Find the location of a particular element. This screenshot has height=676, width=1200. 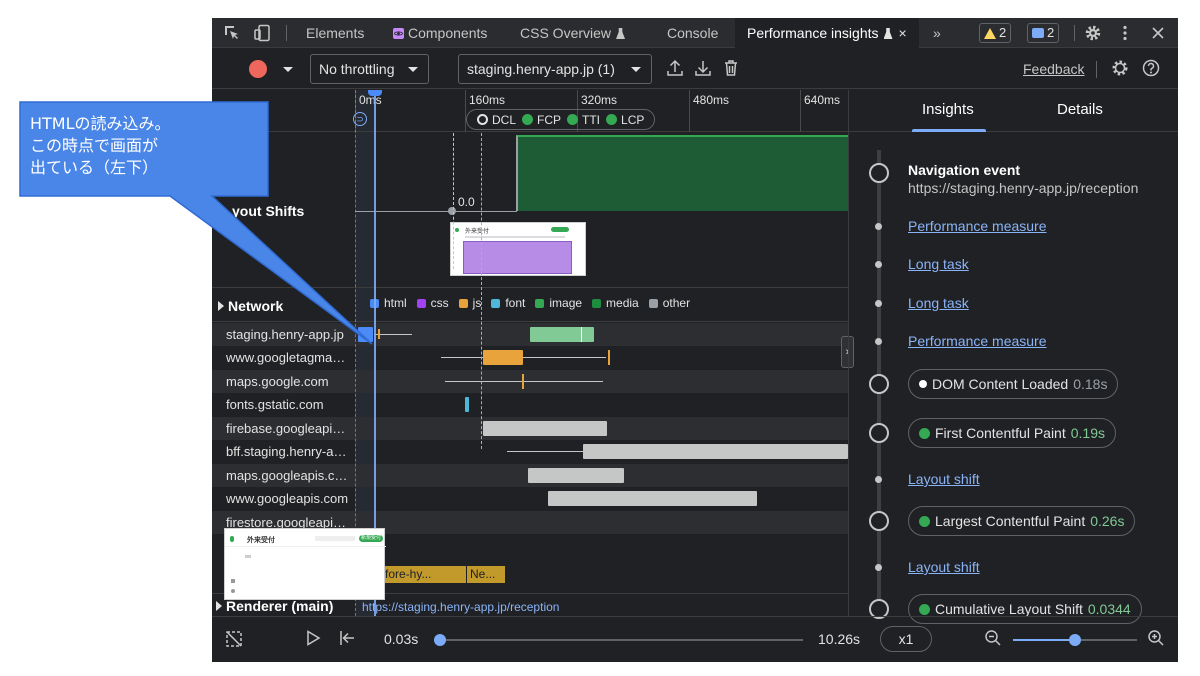

upload-icon is located at coordinates (676, 69).